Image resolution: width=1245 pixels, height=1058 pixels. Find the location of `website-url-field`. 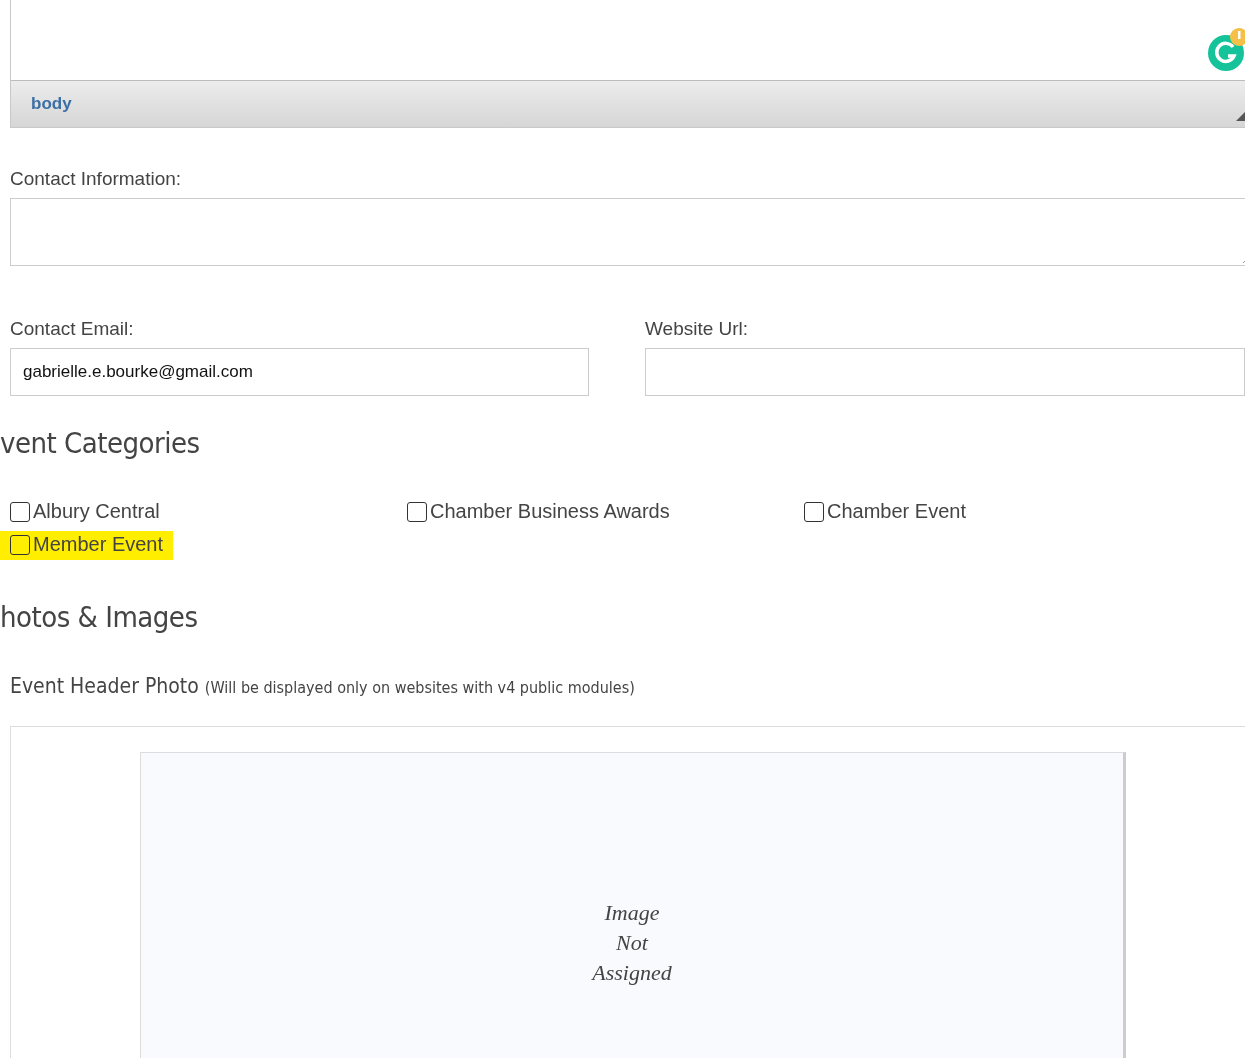

website-url-field is located at coordinates (945, 372).